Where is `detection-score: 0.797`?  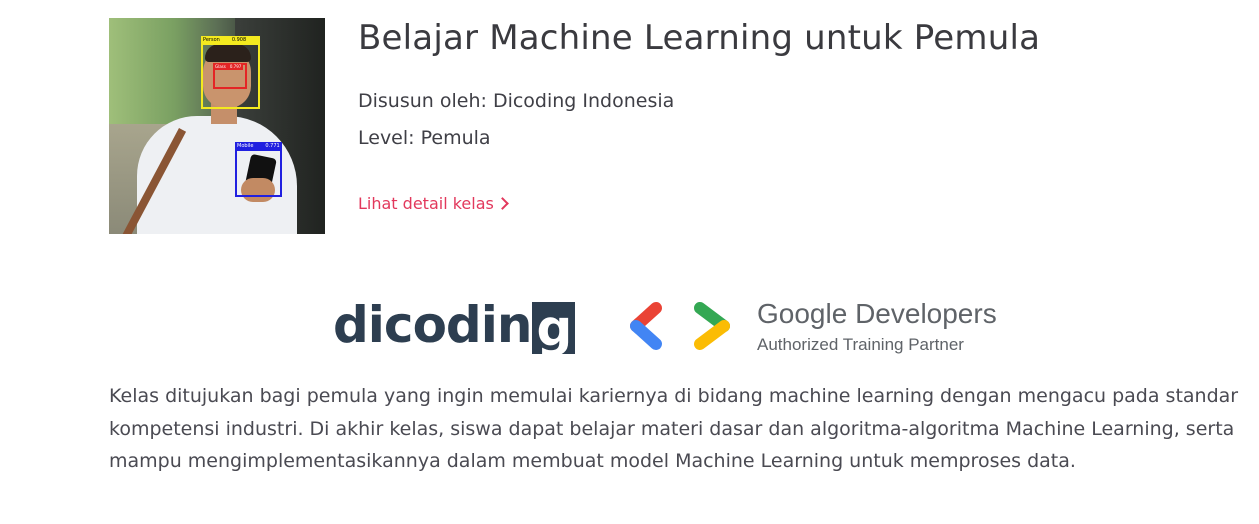
detection-score: 0.797 is located at coordinates (235, 66).